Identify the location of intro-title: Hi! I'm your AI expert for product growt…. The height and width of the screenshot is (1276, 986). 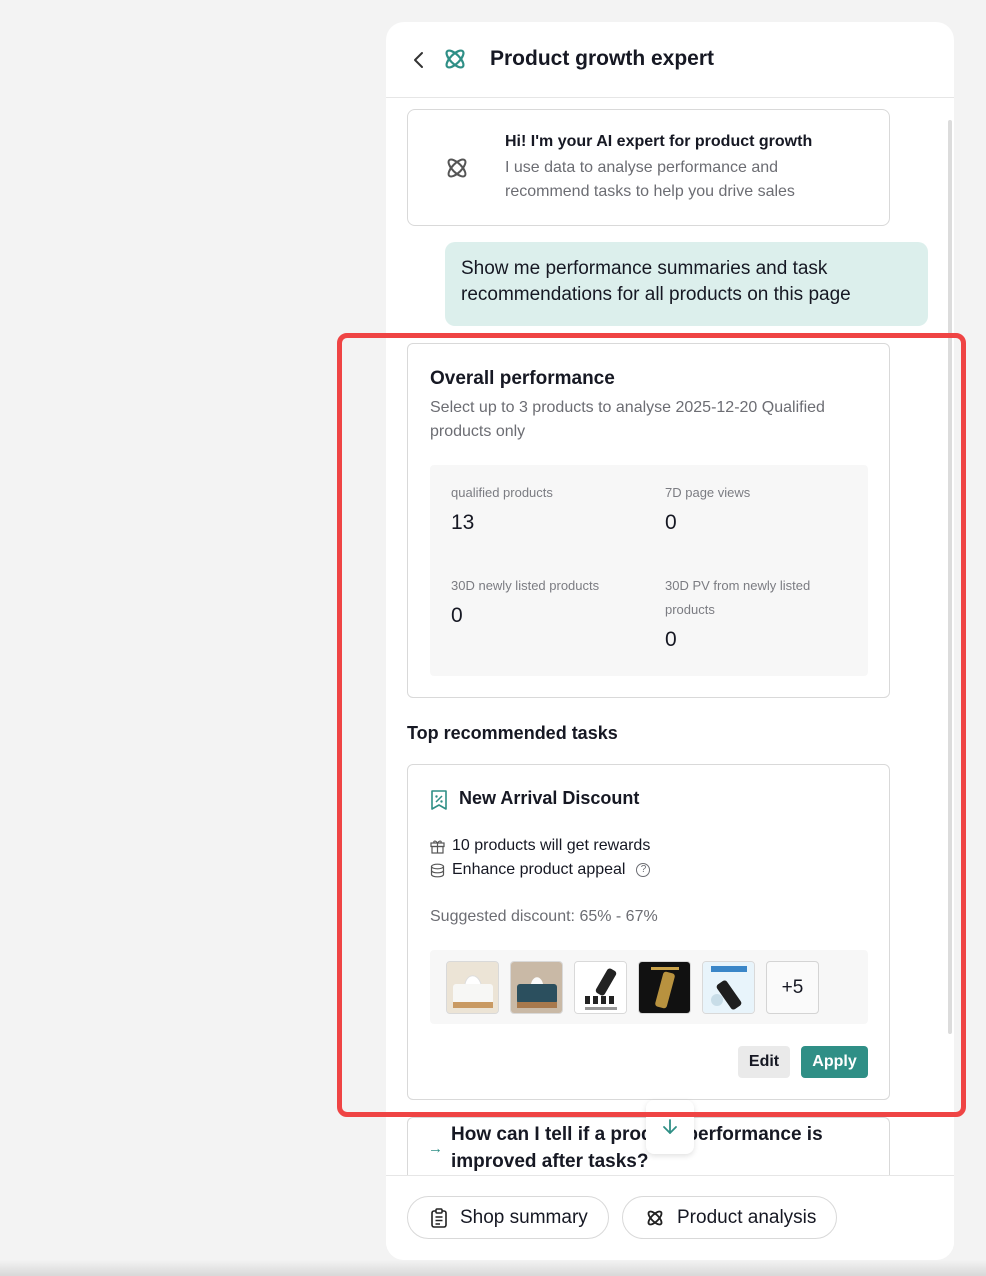
(659, 141).